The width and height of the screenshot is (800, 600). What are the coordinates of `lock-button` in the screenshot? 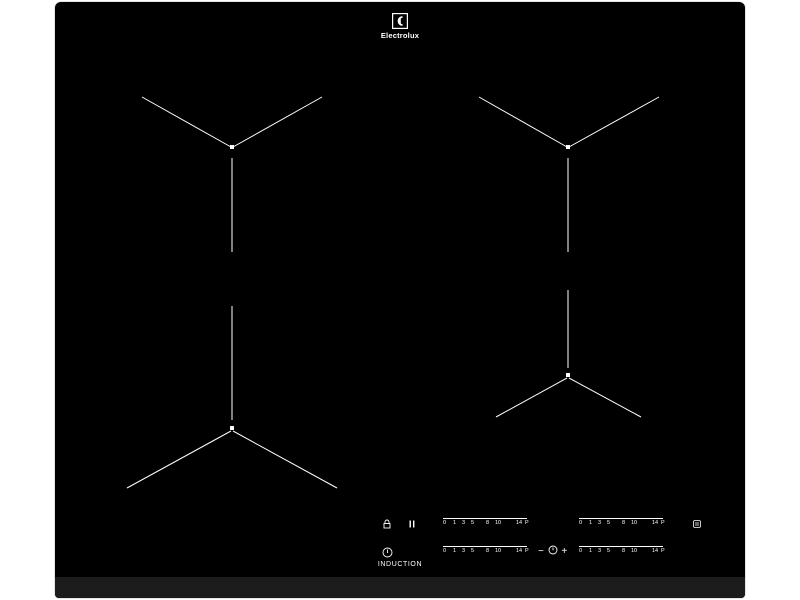 It's located at (387, 525).